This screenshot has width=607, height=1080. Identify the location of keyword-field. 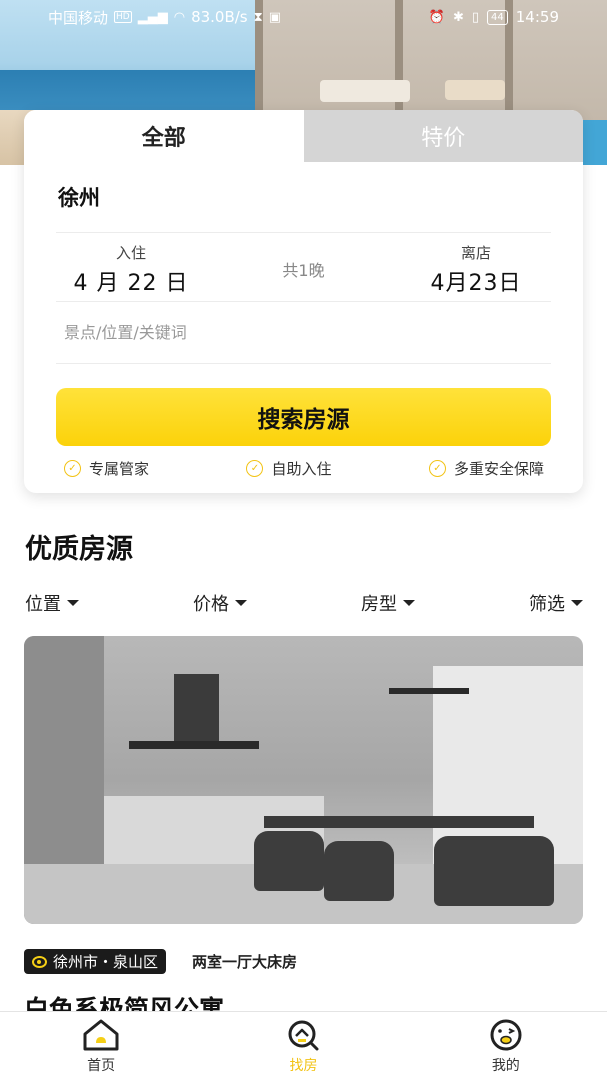
(303, 333).